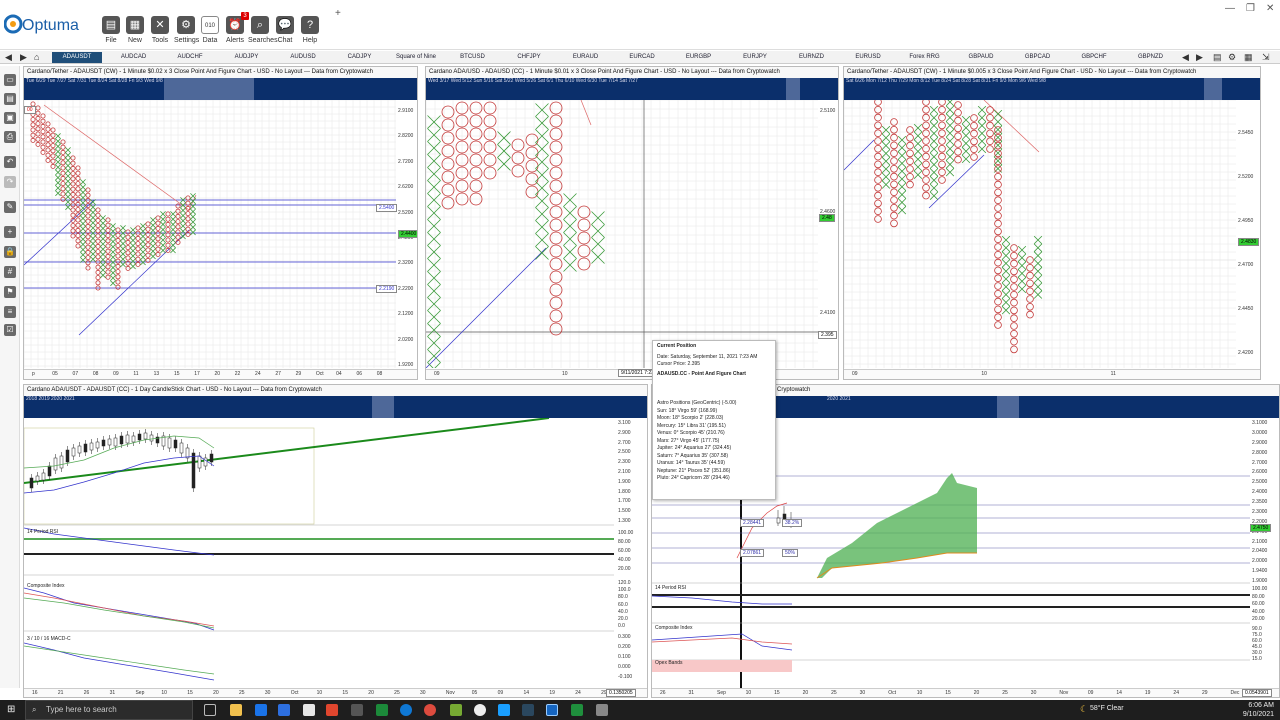 This screenshot has width=1280, height=720. Describe the element at coordinates (586, 57) in the screenshot. I see `tab-euraud: EURAUD` at that location.